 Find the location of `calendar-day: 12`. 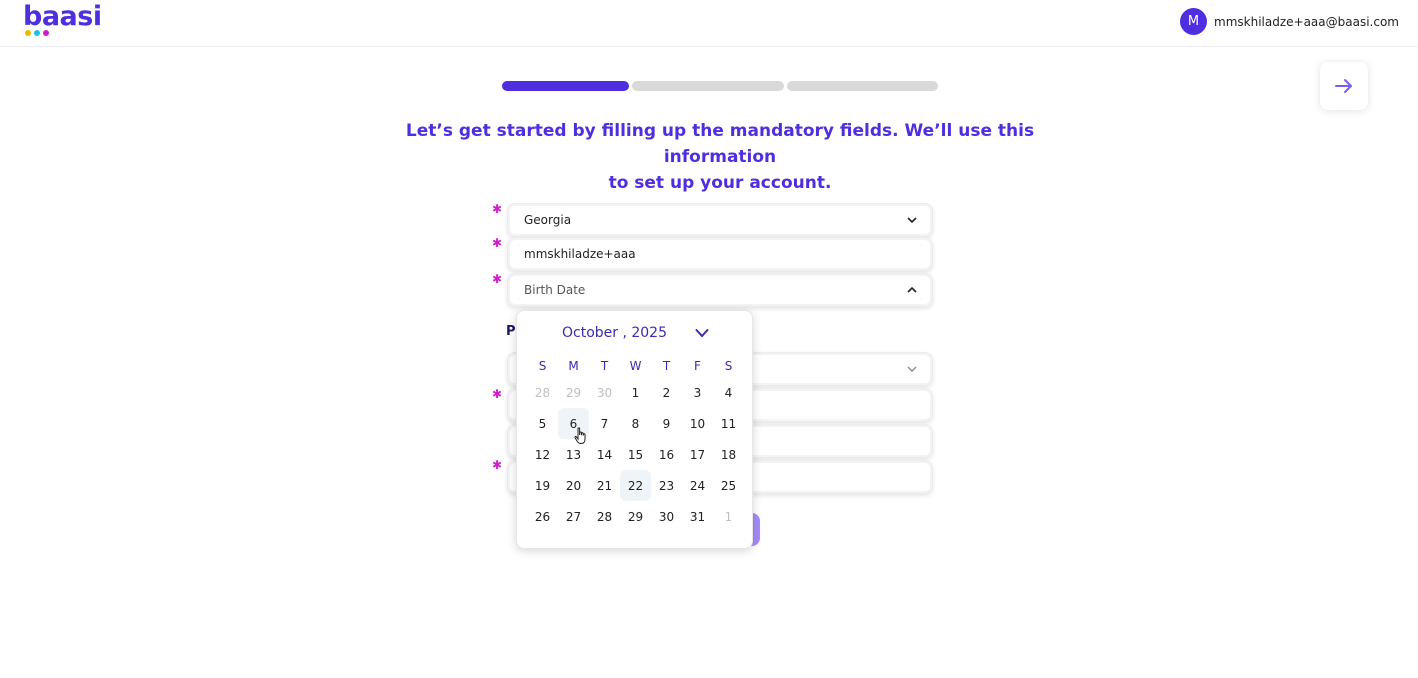

calendar-day: 12 is located at coordinates (542, 454).